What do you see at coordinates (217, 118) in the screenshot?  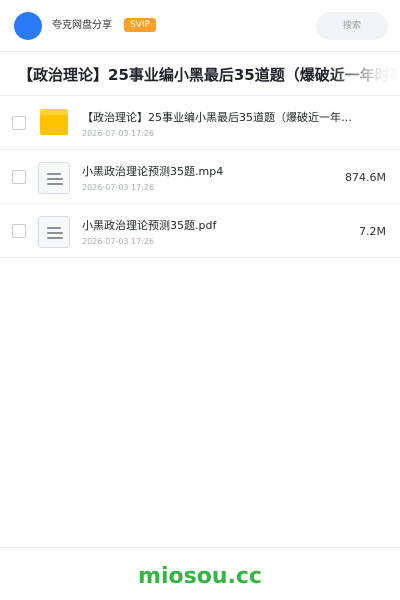 I see `item-name: 【政治理论】25事业编小黑最后35道题（爆破近一年时政热点）` at bounding box center [217, 118].